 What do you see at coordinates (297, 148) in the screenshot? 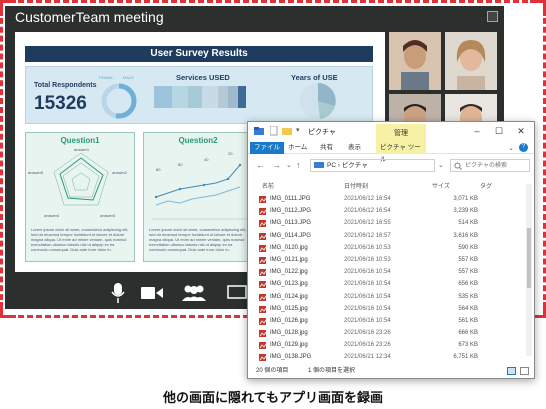
I see `tab-home: ホーム` at bounding box center [297, 148].